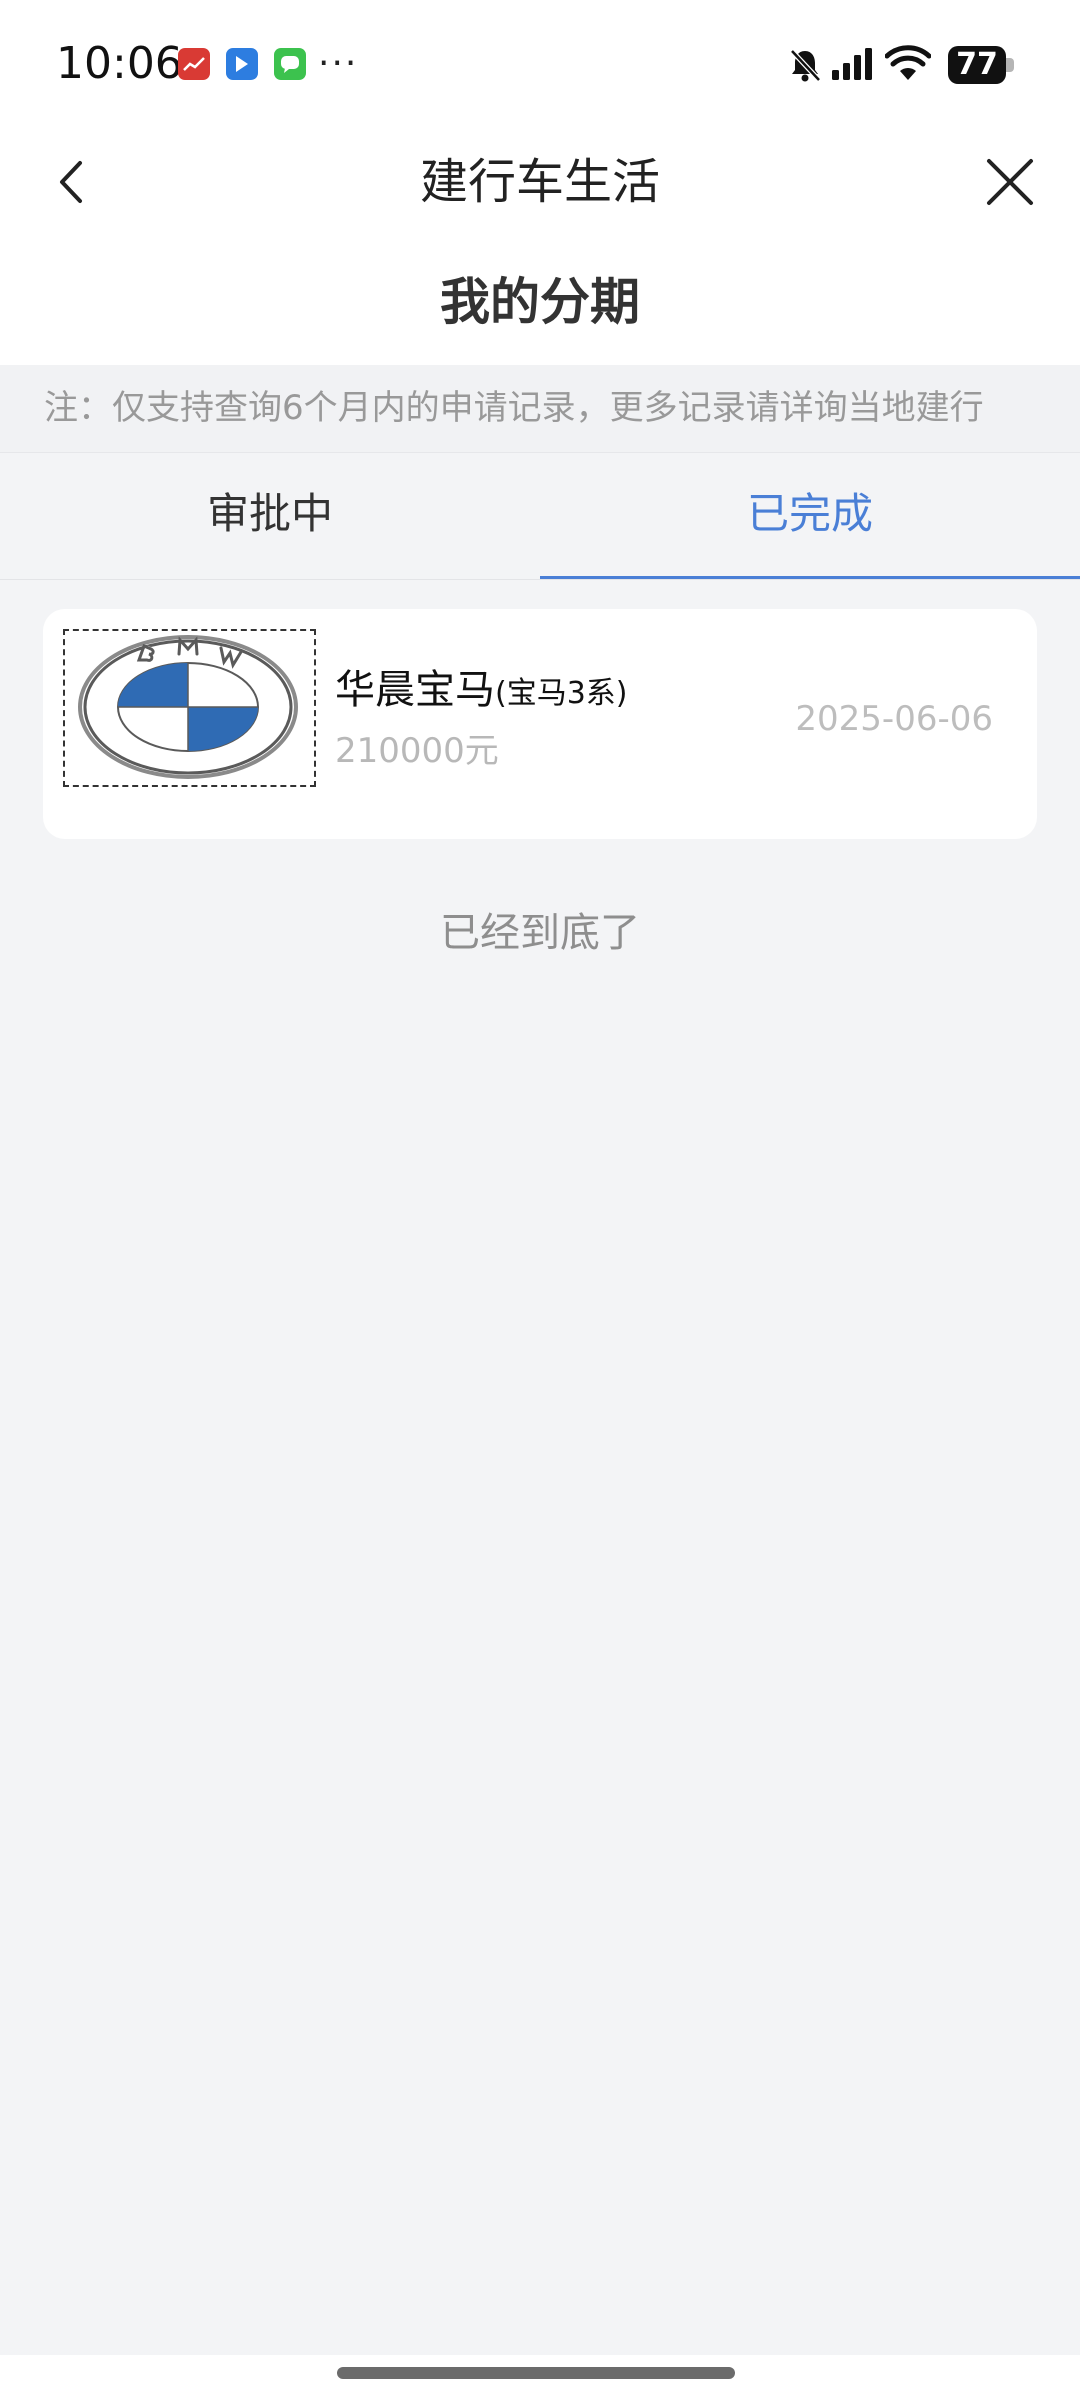 The height and width of the screenshot is (2400, 1080). I want to click on nav-bar: 建行车生活, so click(540, 183).